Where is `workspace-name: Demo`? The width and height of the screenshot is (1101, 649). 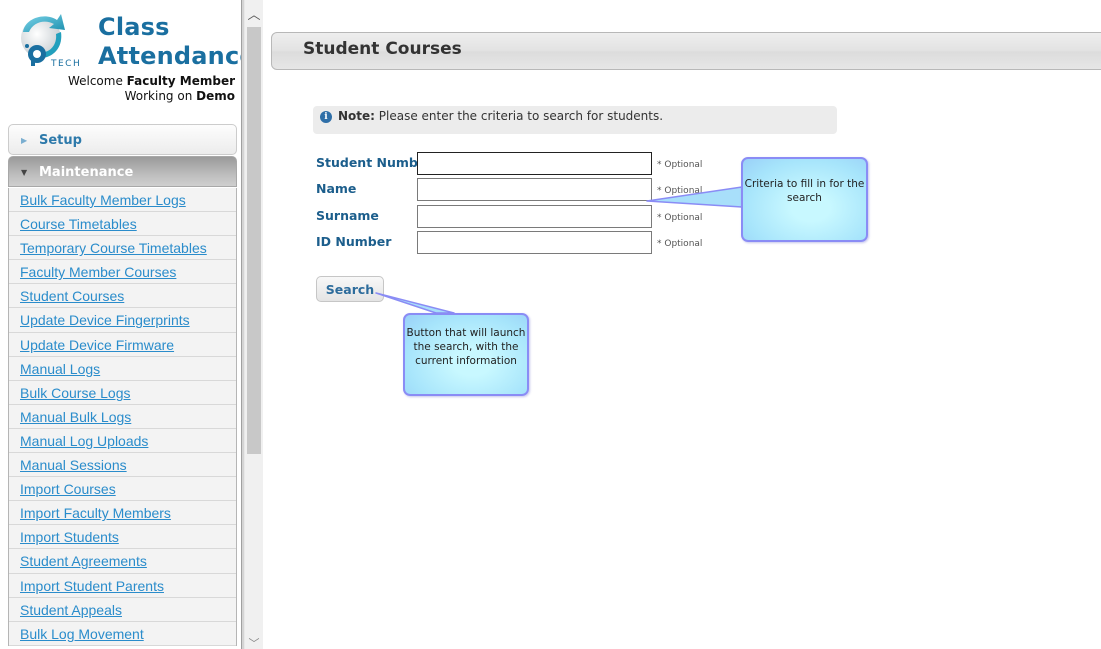
workspace-name: Demo is located at coordinates (215, 95).